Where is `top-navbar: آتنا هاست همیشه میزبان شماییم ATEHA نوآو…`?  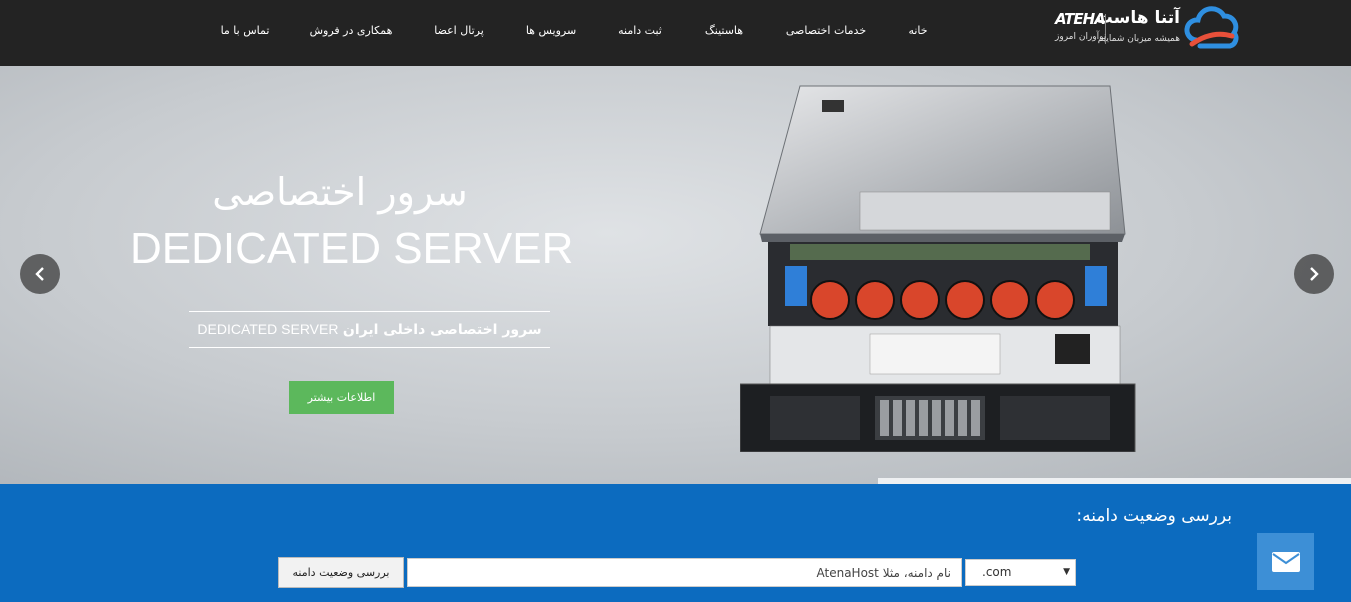 top-navbar: آتنا هاست همیشه میزبان شماییم ATEHA نوآو… is located at coordinates (675, 33).